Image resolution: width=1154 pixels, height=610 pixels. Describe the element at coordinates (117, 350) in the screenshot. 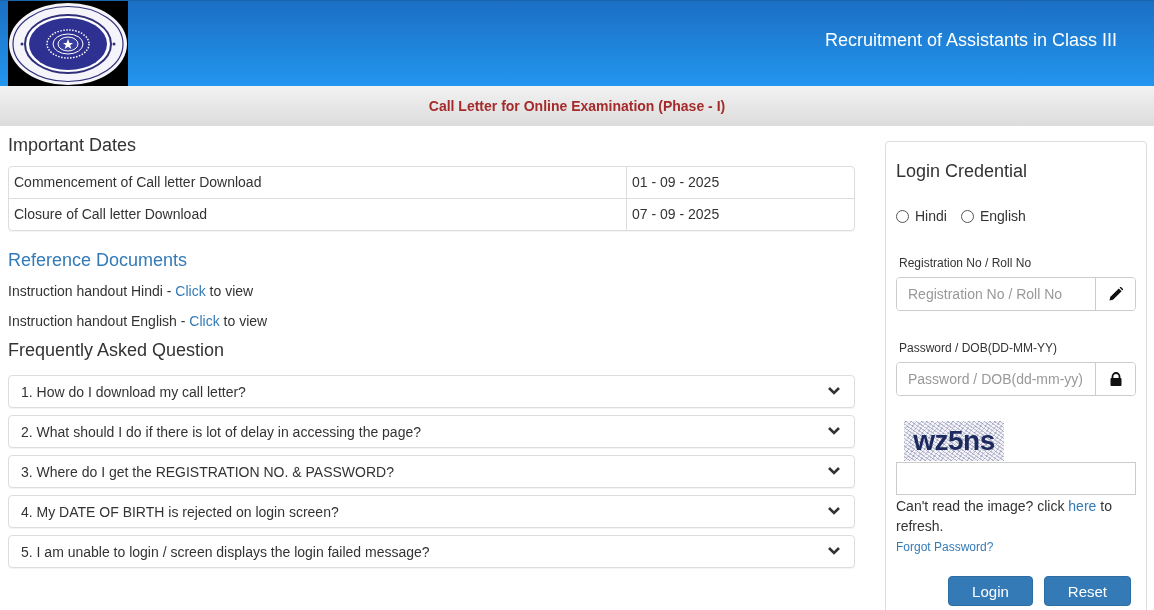

I see `section-heading: Frequently Asked Question` at that location.